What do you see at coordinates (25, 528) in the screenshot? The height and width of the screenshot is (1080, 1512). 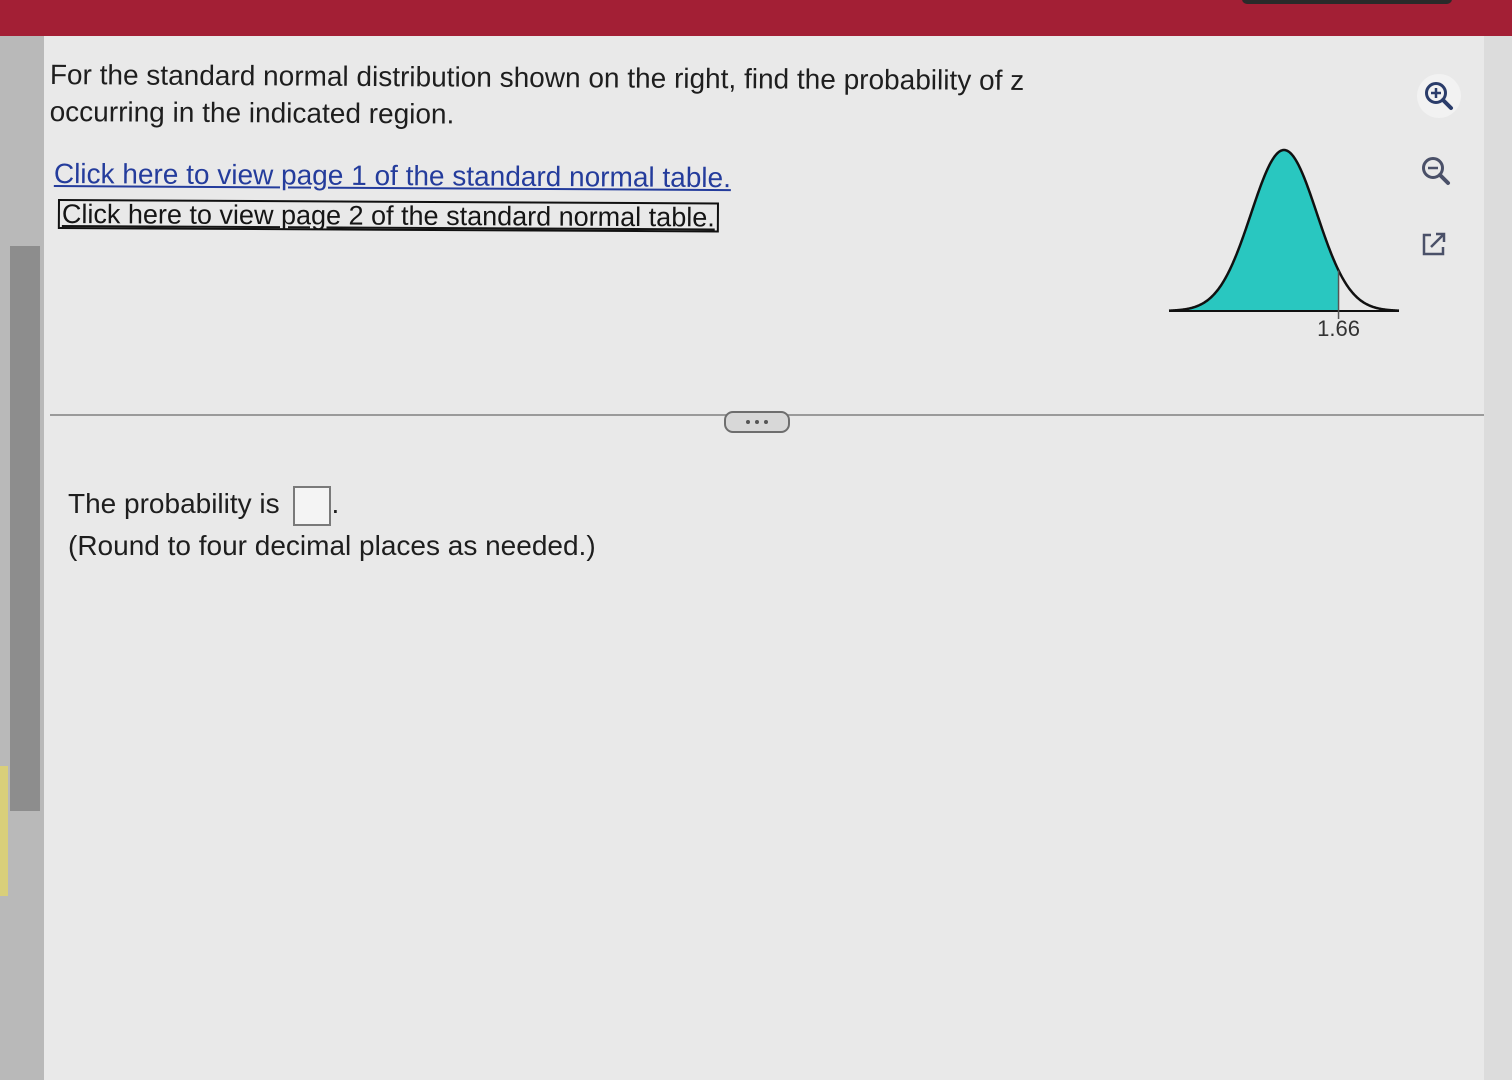 I see `left-panel-scroll` at bounding box center [25, 528].